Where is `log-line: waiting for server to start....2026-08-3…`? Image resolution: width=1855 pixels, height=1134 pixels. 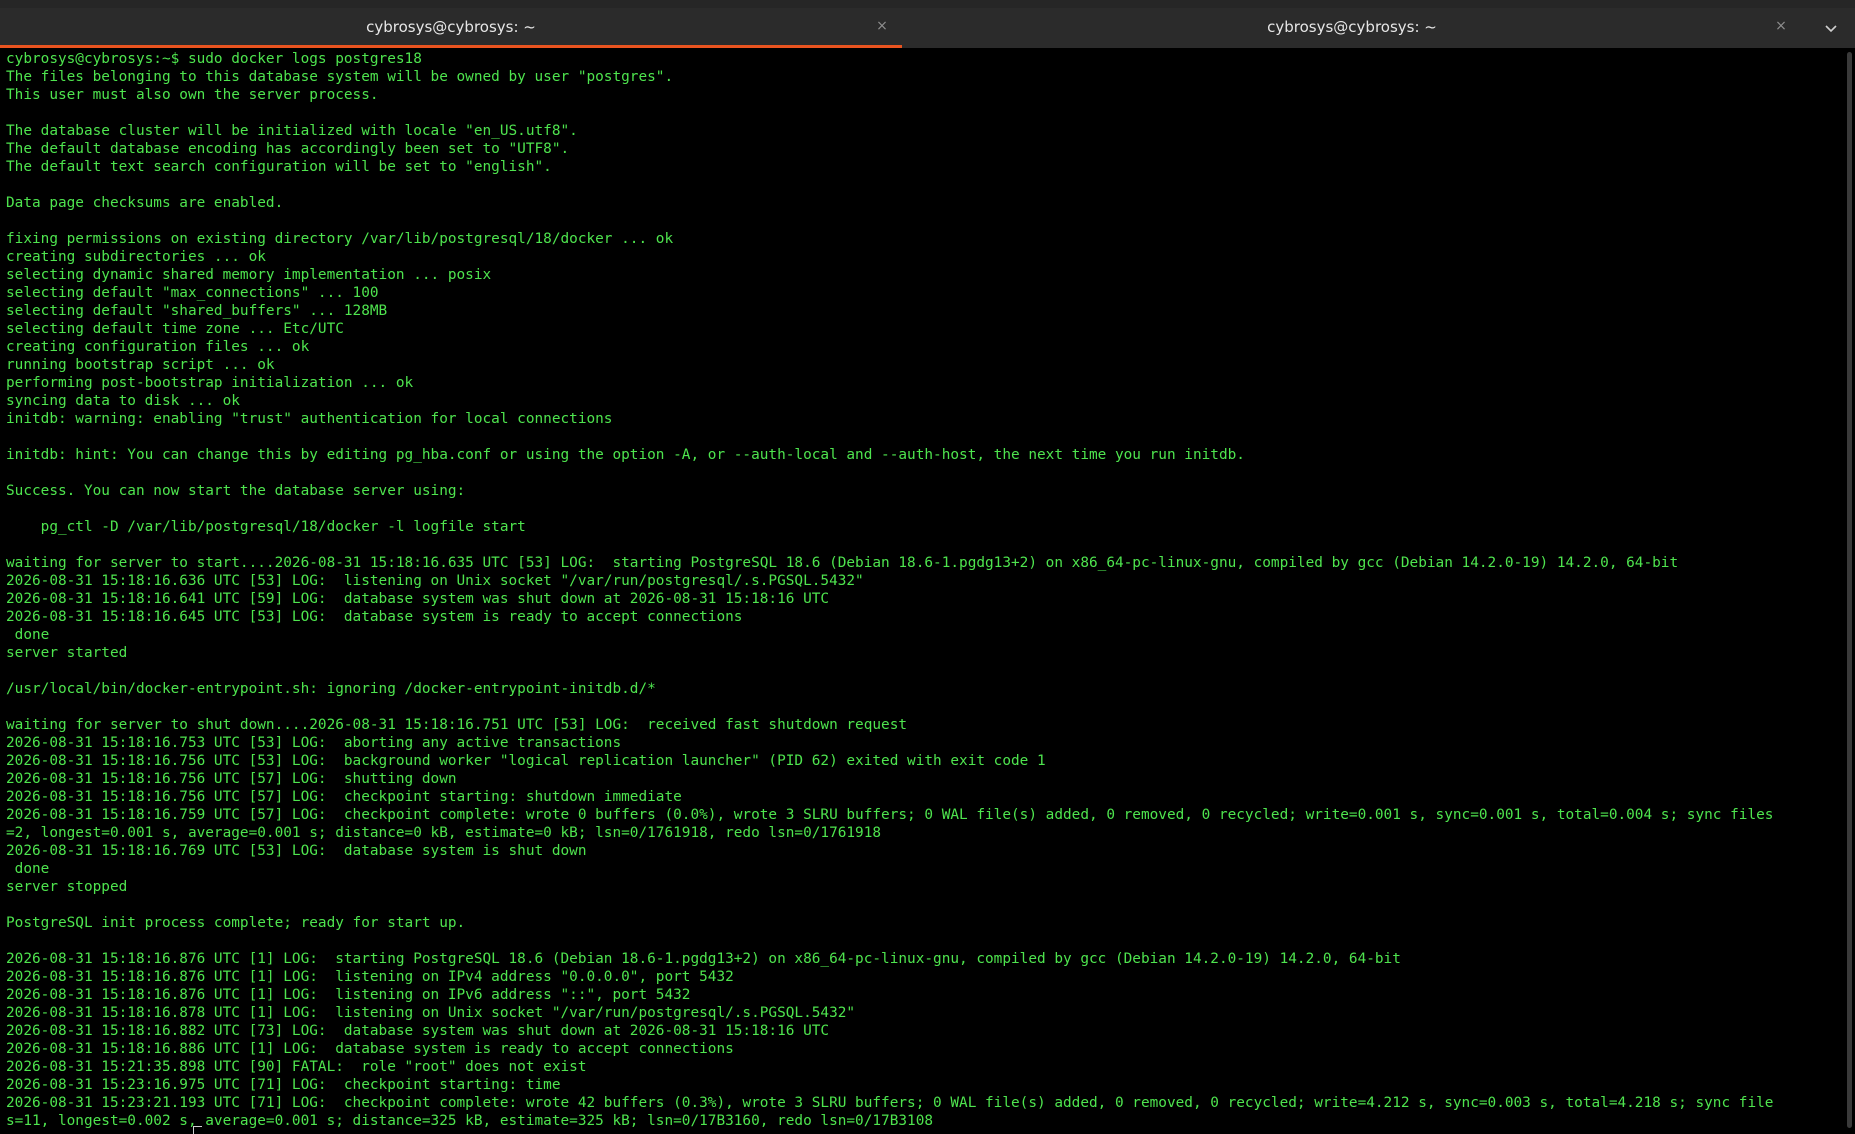 log-line: waiting for server to start....2026-08-3… is located at coordinates (842, 563).